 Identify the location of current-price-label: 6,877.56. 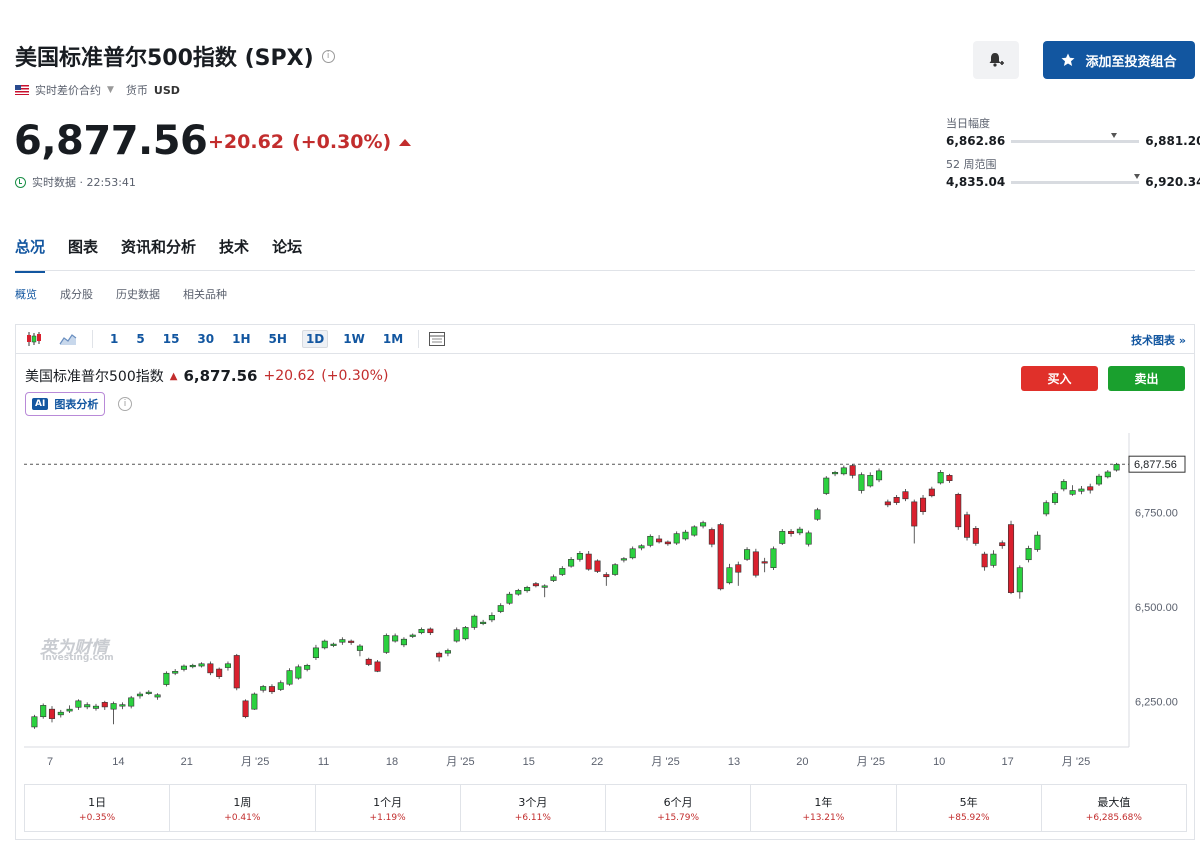
(1155, 465).